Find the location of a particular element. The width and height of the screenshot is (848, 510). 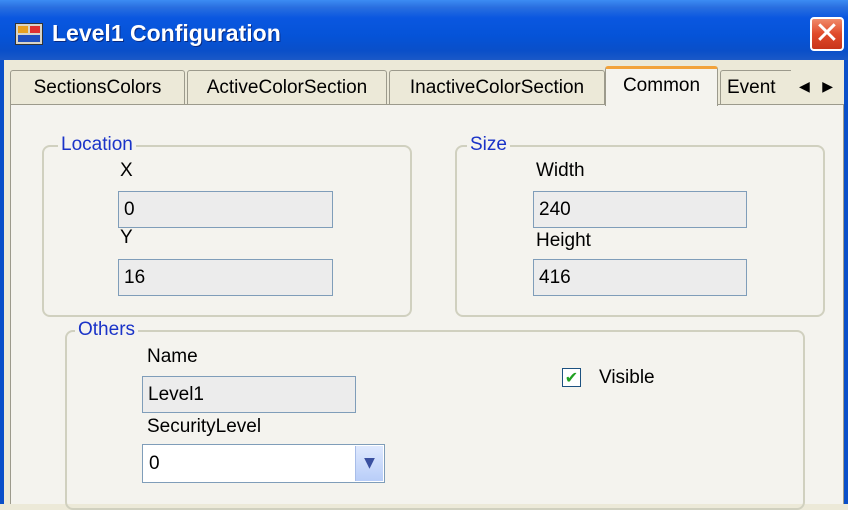

close-button: ✕ is located at coordinates (827, 34).